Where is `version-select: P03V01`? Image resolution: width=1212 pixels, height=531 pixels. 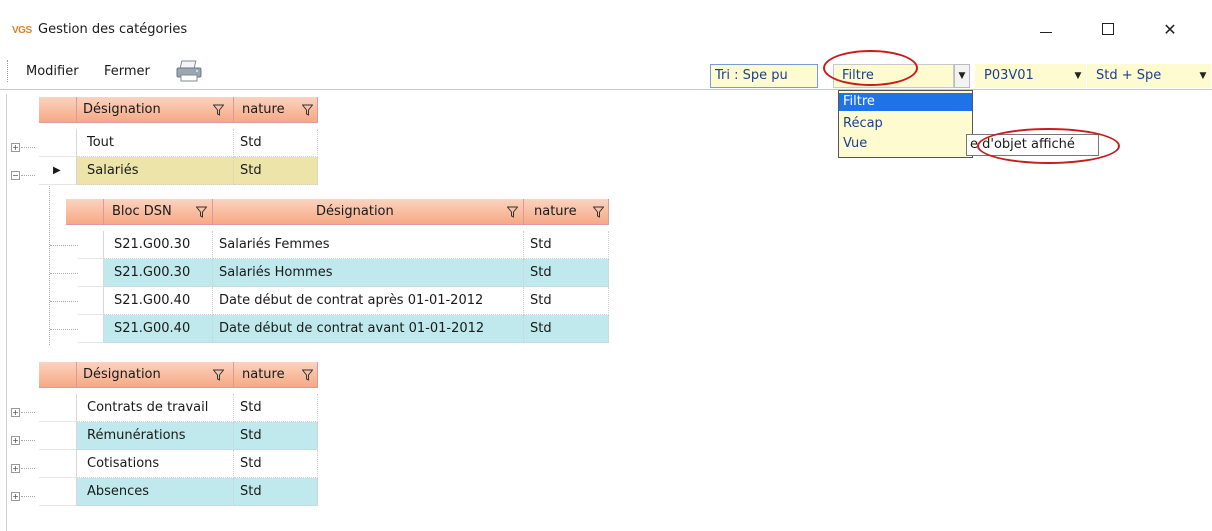
version-select: P03V01 is located at coordinates (1022, 76).